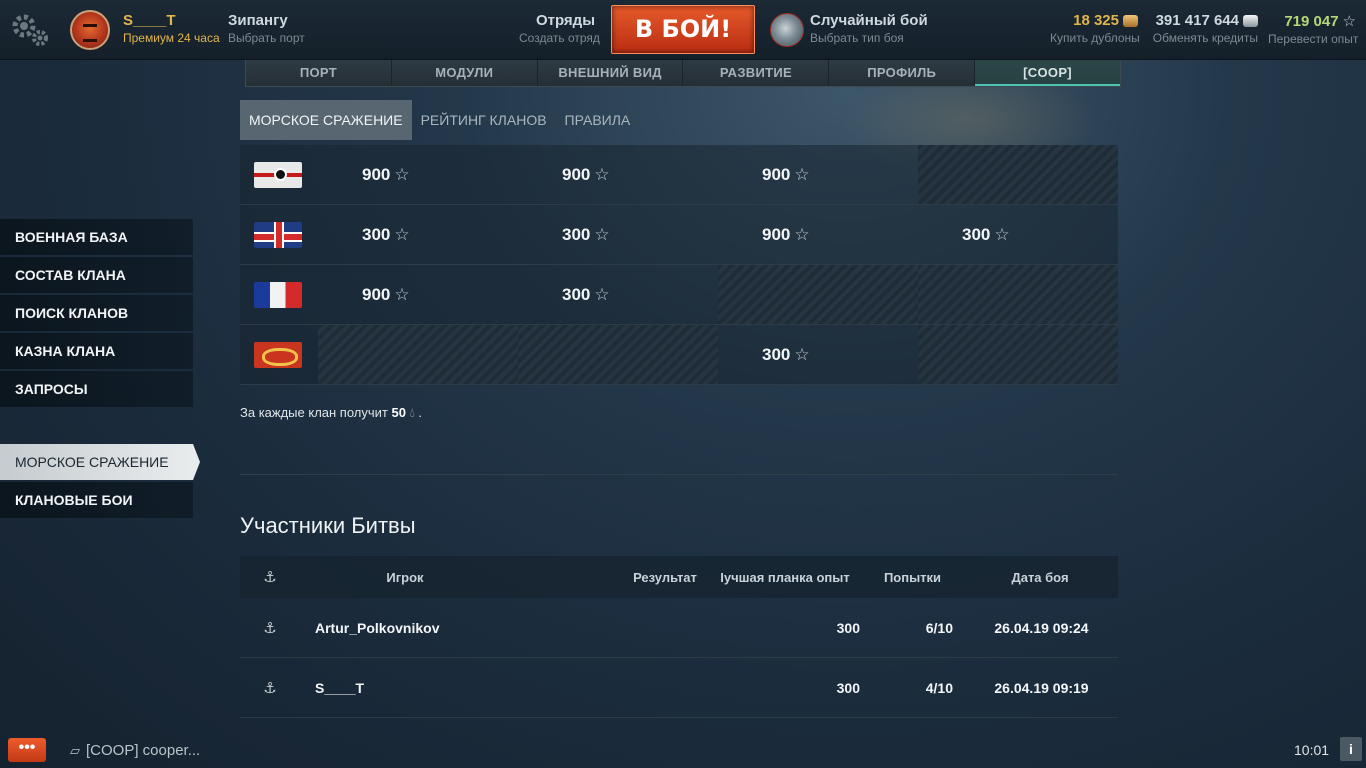 The width and height of the screenshot is (1366, 768). I want to click on doubloons-amount: 18 325, so click(1096, 20).